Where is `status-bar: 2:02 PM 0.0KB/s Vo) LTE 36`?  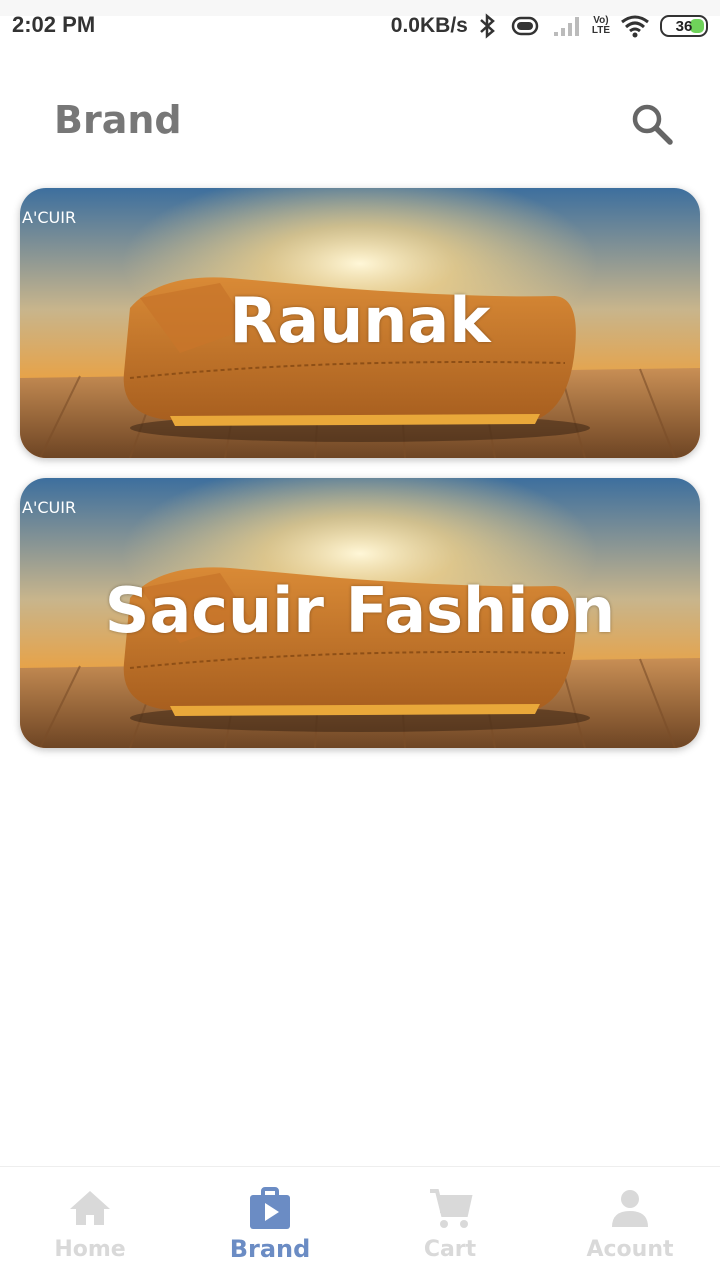 status-bar: 2:02 PM 0.0KB/s Vo) LTE 36 is located at coordinates (360, 26).